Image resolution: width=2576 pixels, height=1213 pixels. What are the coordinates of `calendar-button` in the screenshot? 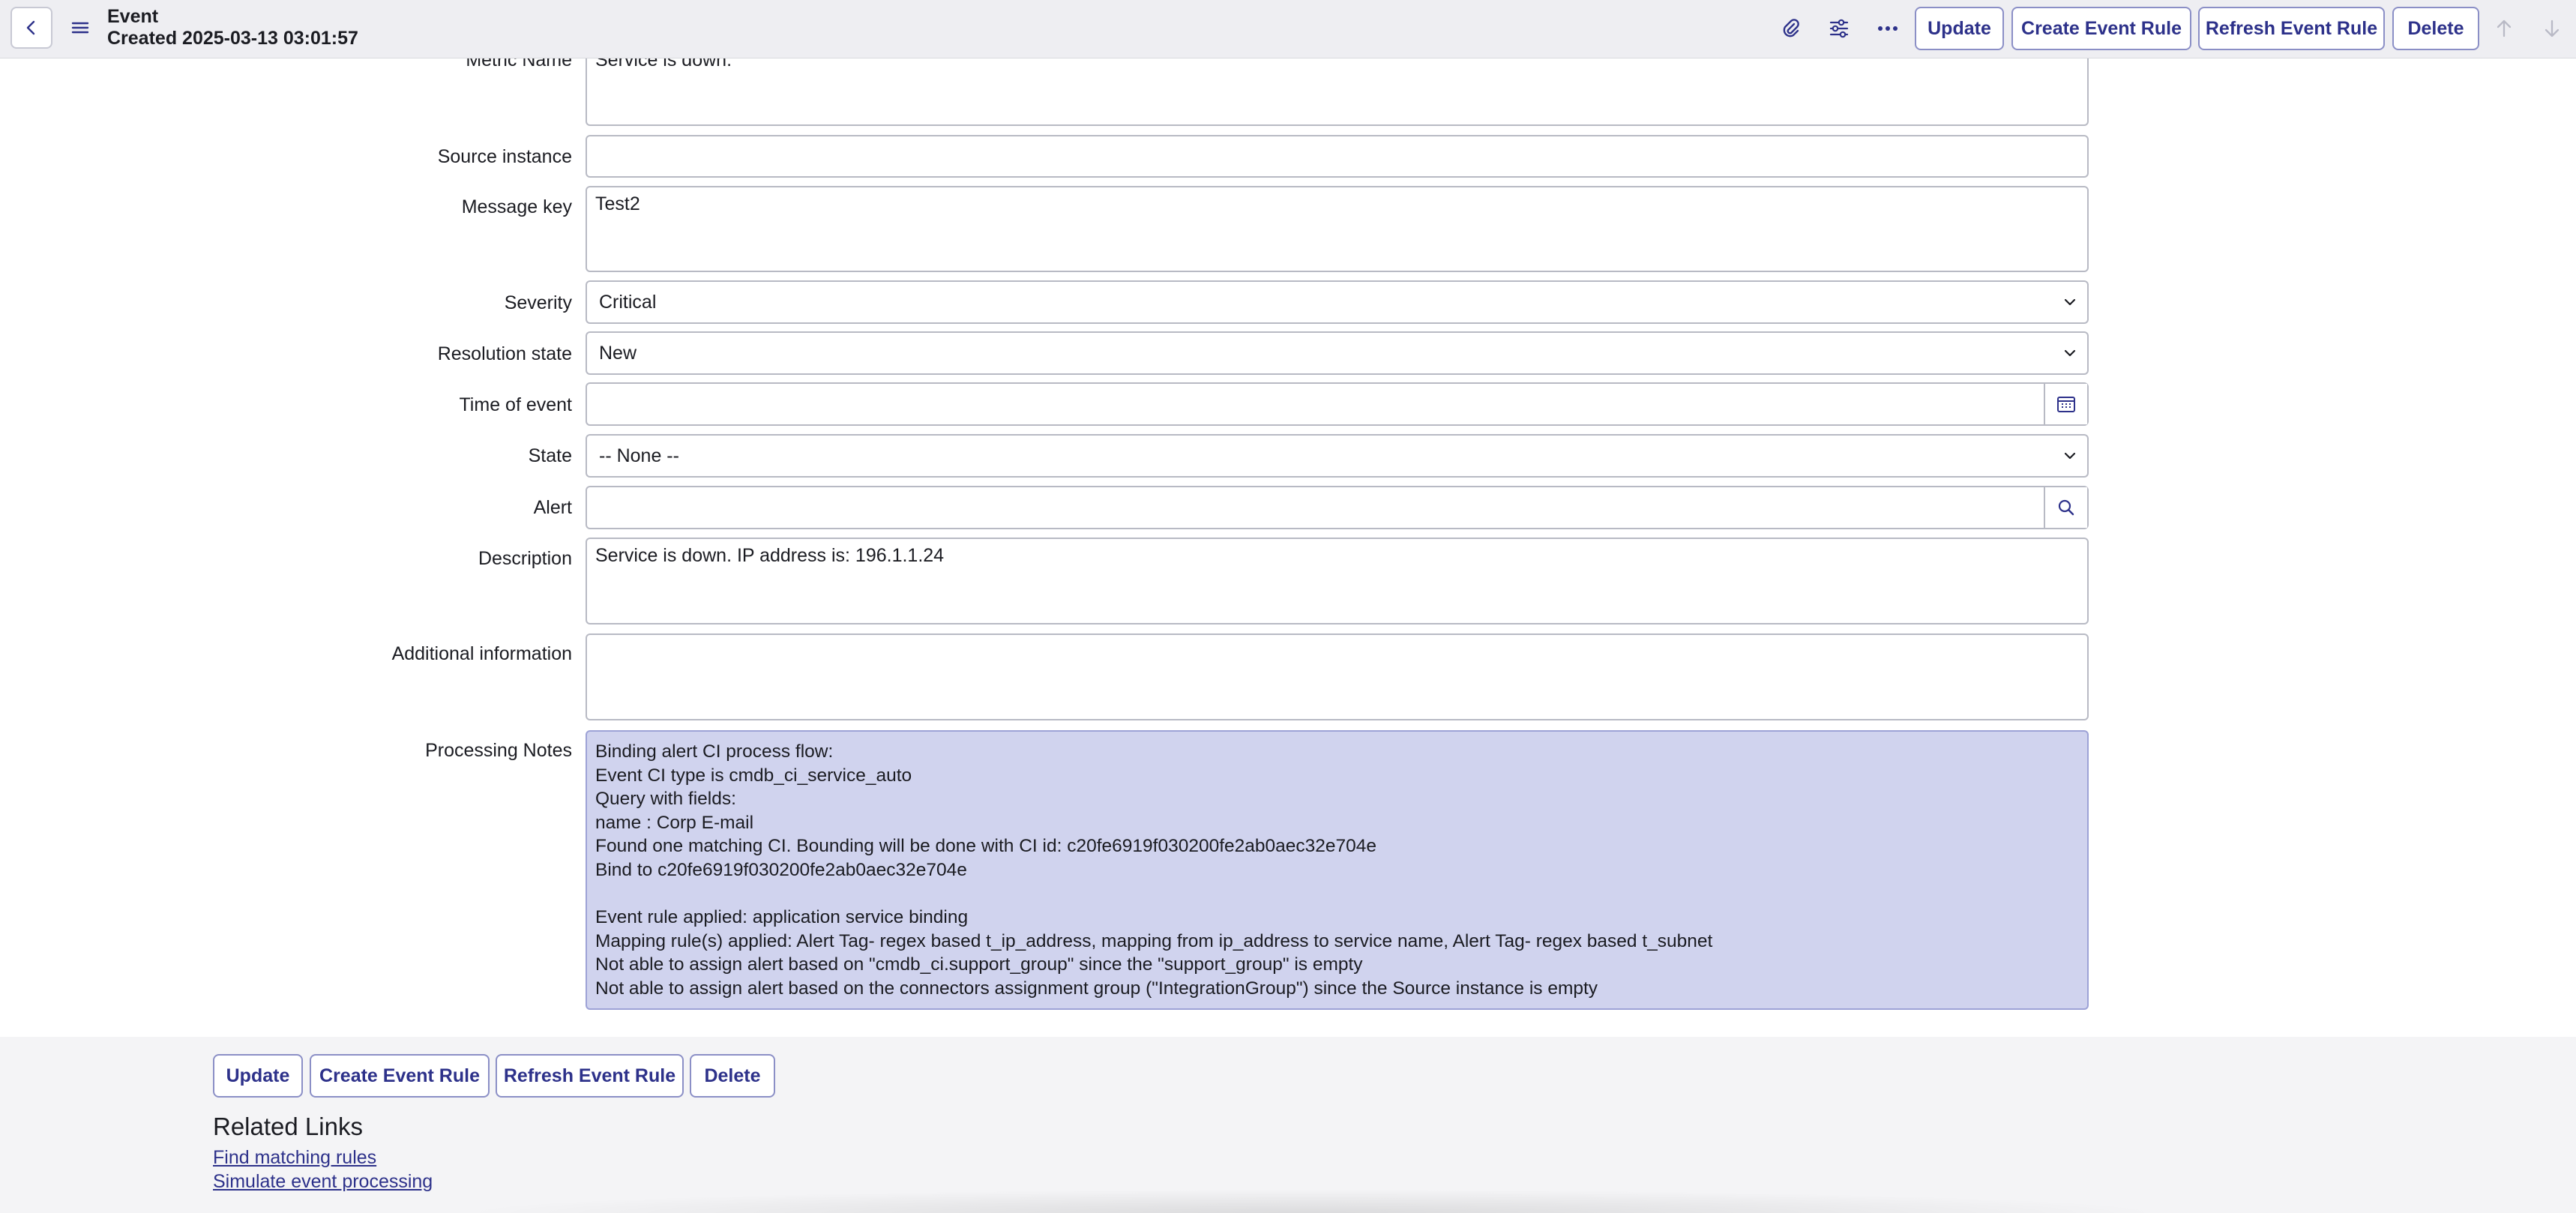 It's located at (2066, 404).